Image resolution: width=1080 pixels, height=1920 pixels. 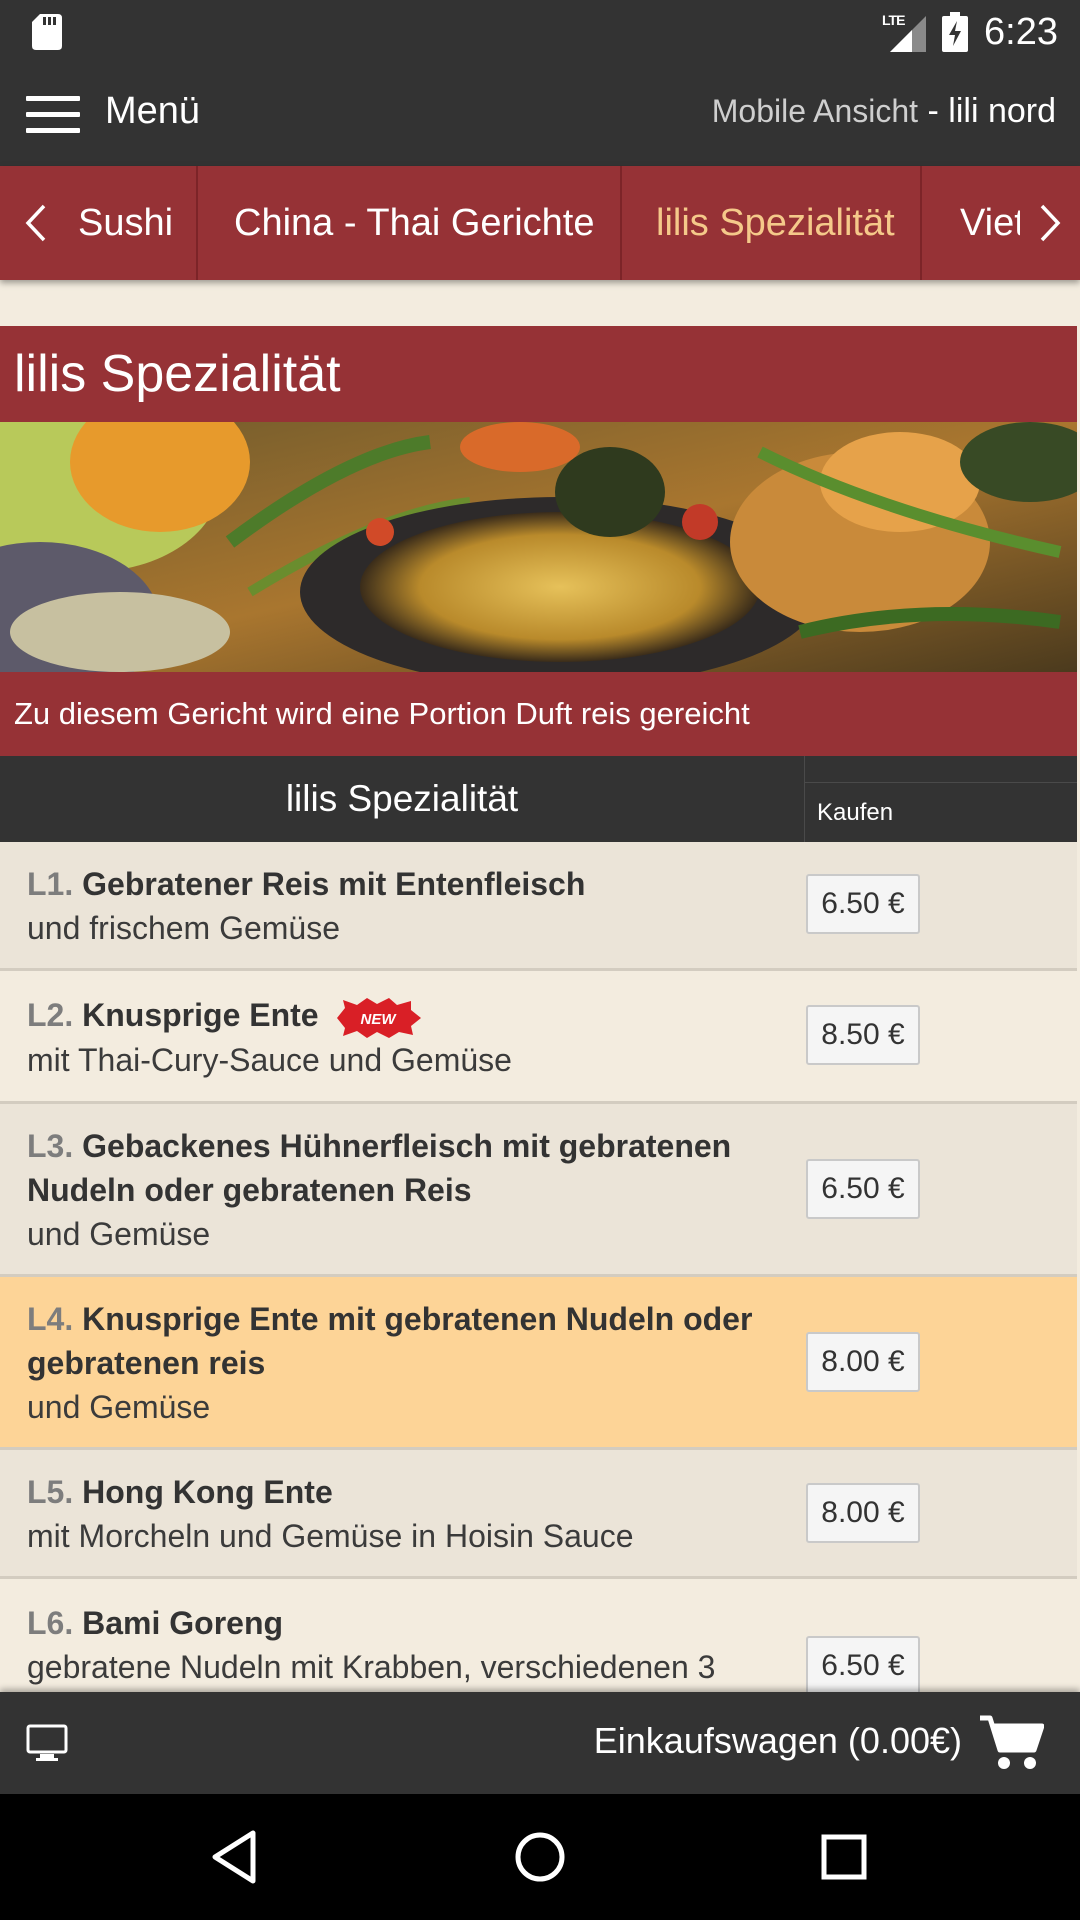 What do you see at coordinates (538, 547) in the screenshot?
I see `hero-food-image` at bounding box center [538, 547].